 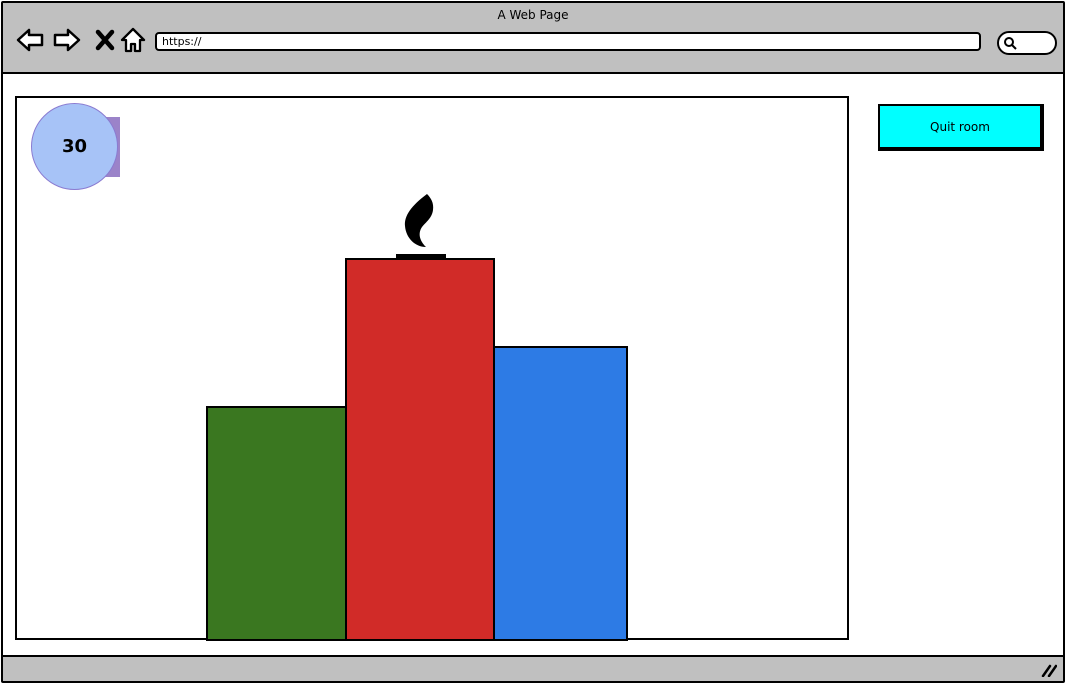 What do you see at coordinates (1049, 670) in the screenshot?
I see `resize-grip-icon` at bounding box center [1049, 670].